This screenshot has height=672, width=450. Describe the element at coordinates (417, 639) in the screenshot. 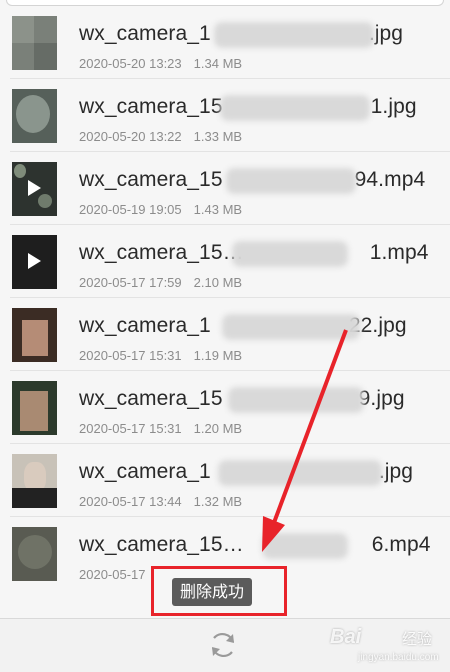

I see `watermark-brand: 经验` at that location.